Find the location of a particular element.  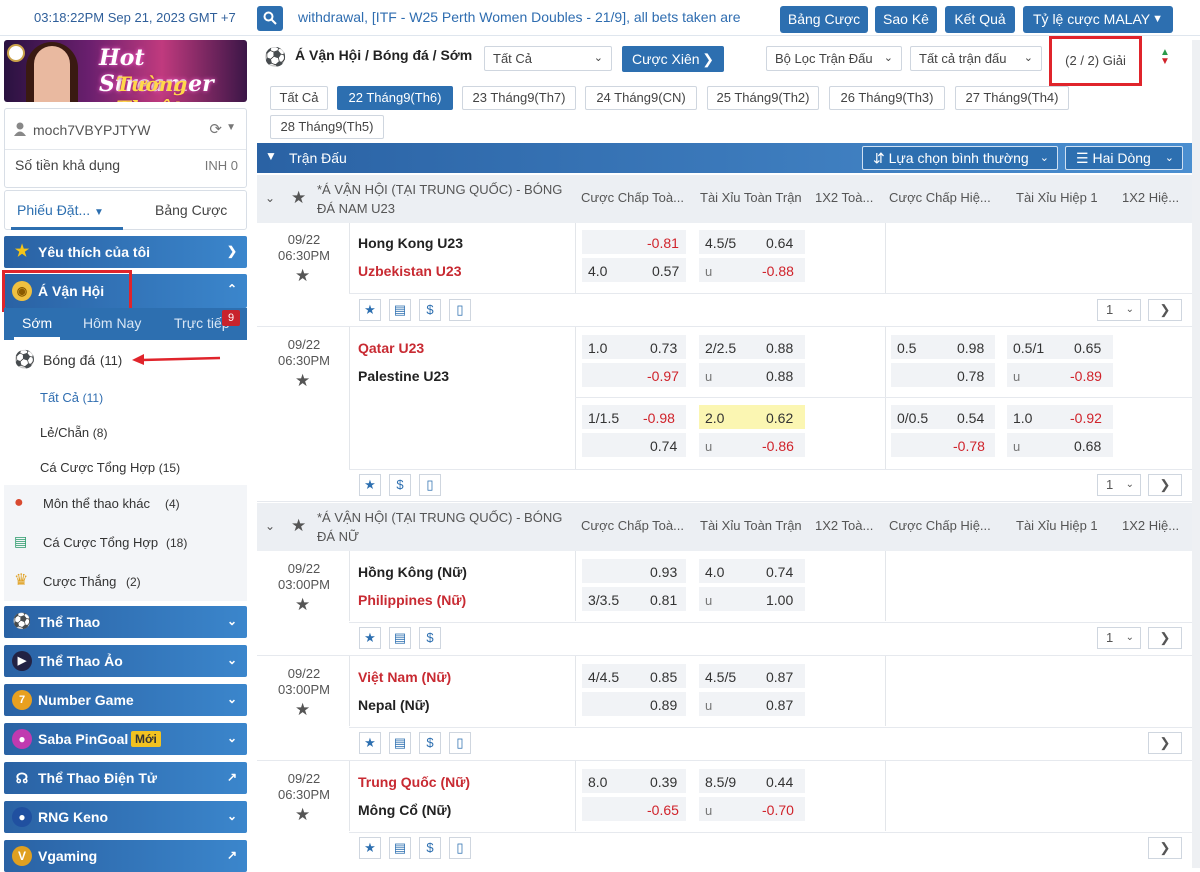

tv-icon: ▤ is located at coordinates (400, 847).